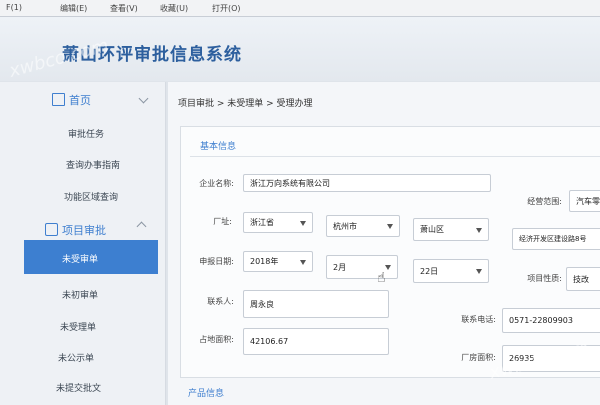  What do you see at coordinates (584, 201) in the screenshot?
I see `business-scope-field: 汽车零` at bounding box center [584, 201].